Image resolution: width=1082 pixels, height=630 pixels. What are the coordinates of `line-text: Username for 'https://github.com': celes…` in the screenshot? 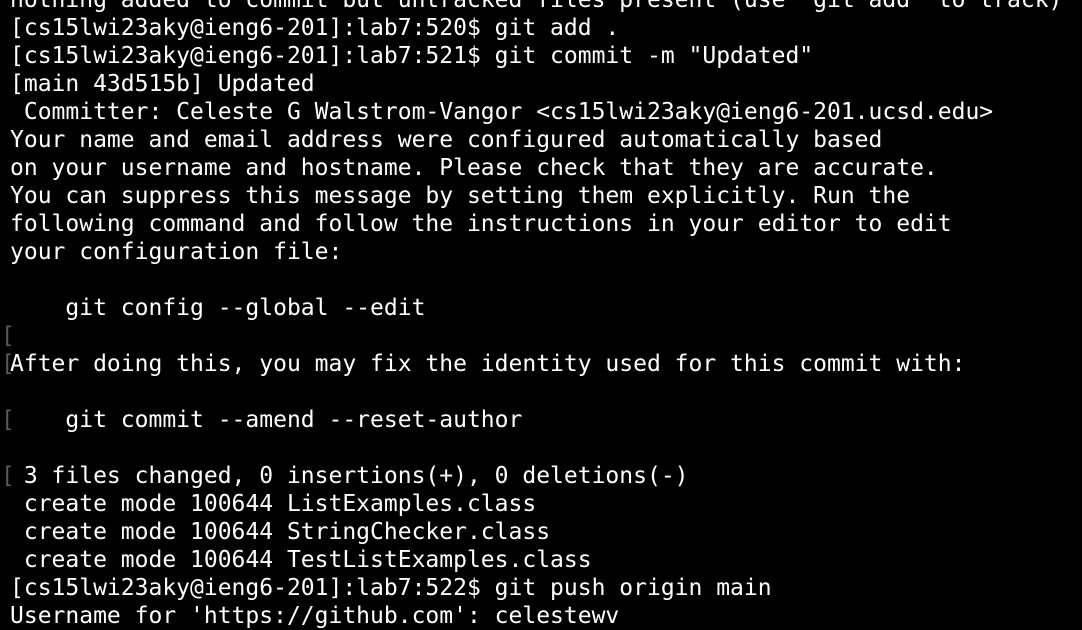 It's located at (315, 616).